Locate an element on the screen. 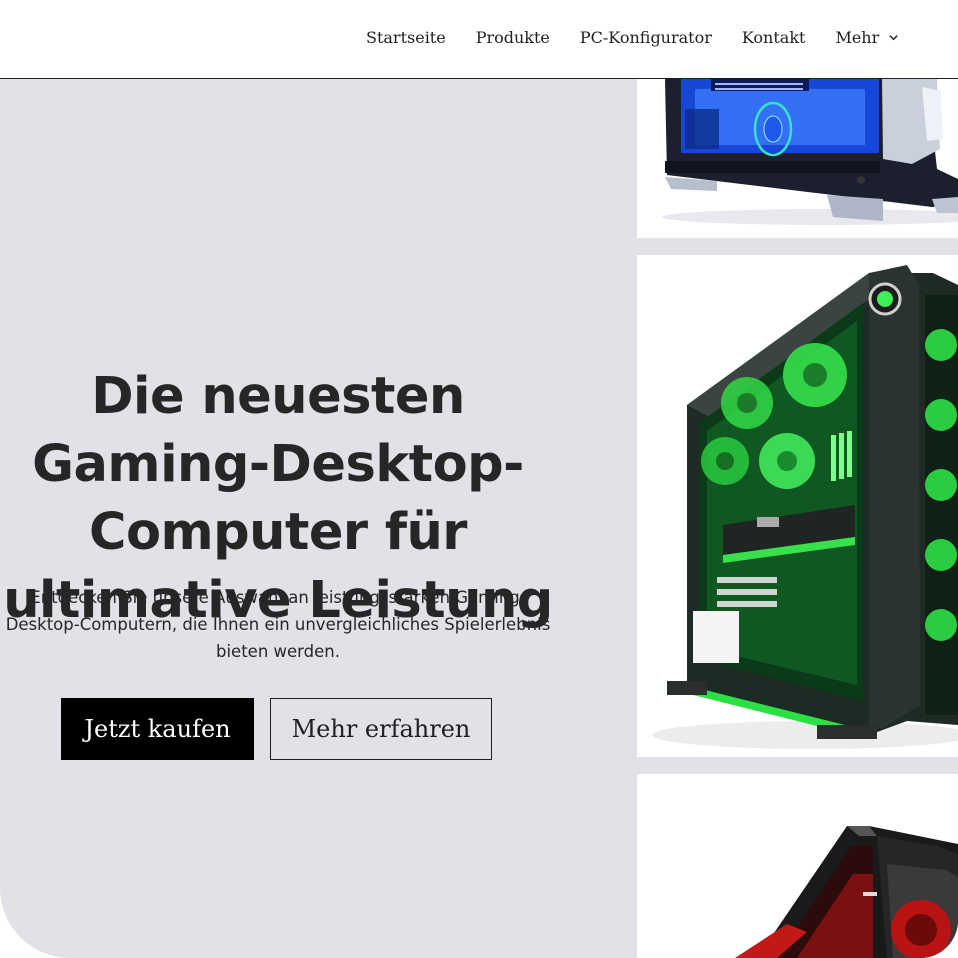  buy-now-button: Jetzt kaufen is located at coordinates (157, 729).